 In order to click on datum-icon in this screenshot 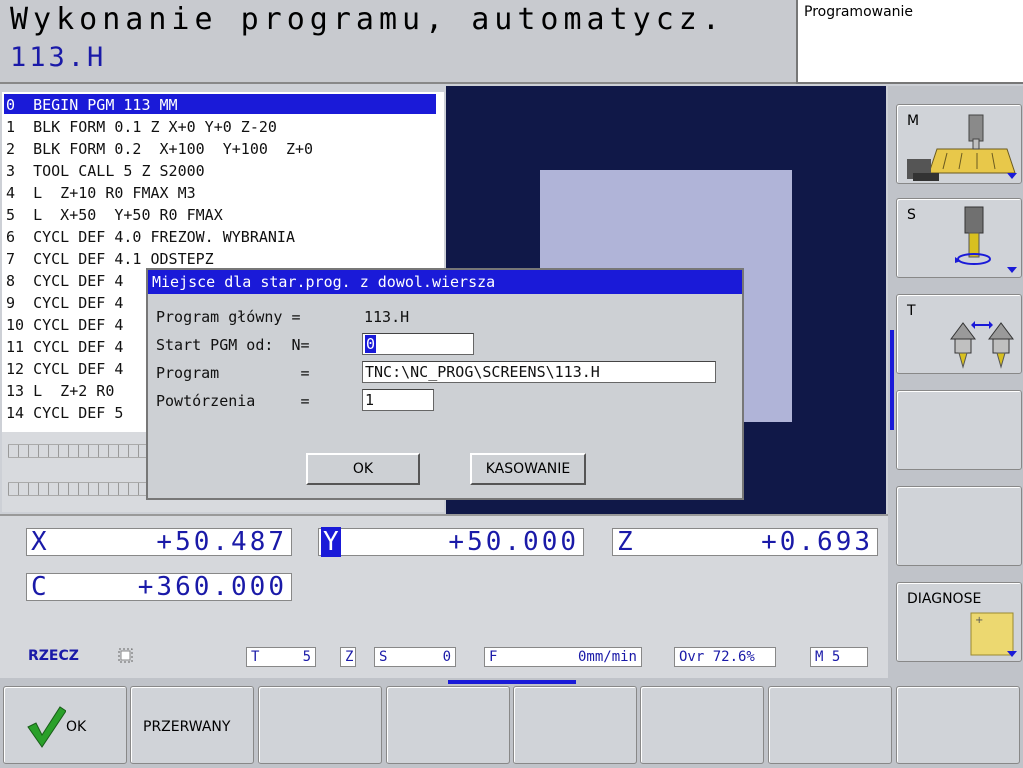, I will do `click(125, 655)`.